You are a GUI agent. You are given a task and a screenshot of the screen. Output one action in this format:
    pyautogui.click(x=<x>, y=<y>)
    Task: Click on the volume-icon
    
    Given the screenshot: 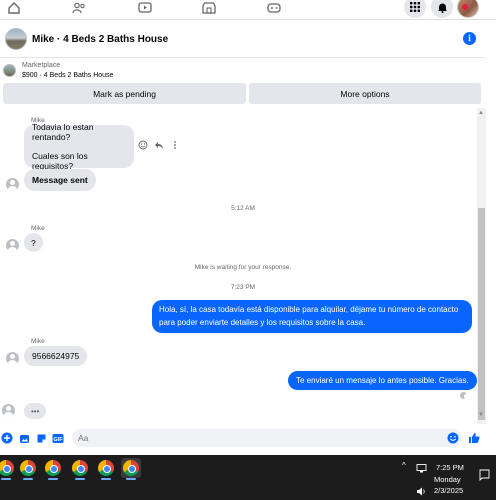 What is the action you would take?
    pyautogui.click(x=421, y=489)
    